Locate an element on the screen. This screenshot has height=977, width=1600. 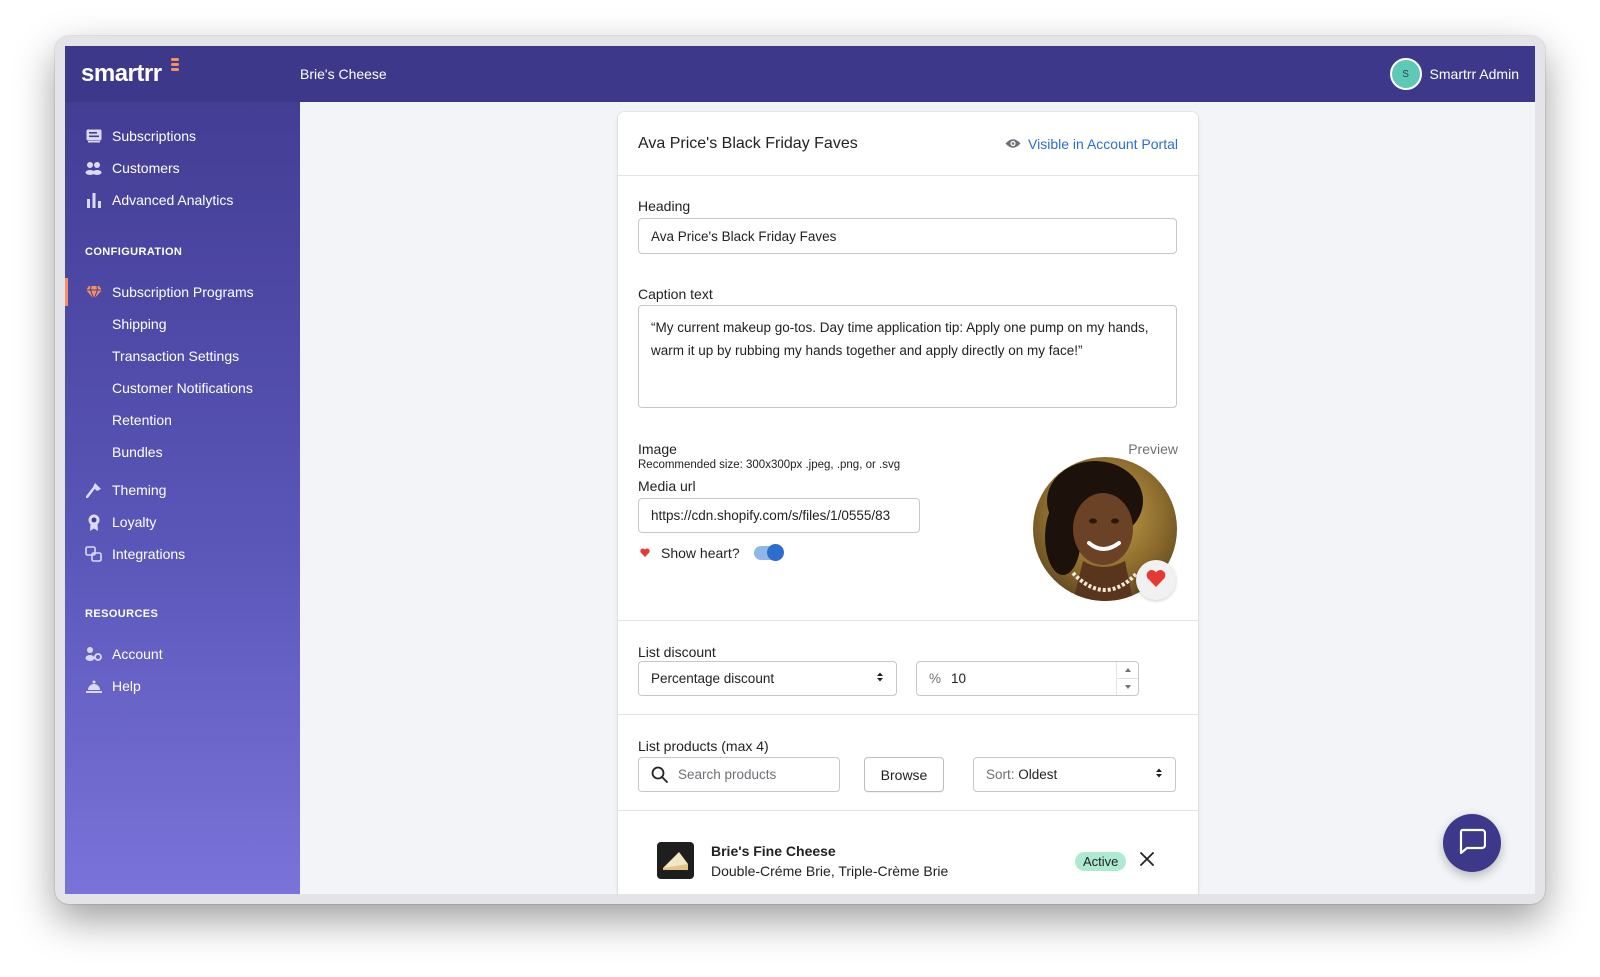
stepper-up-icon is located at coordinates (1127, 670).